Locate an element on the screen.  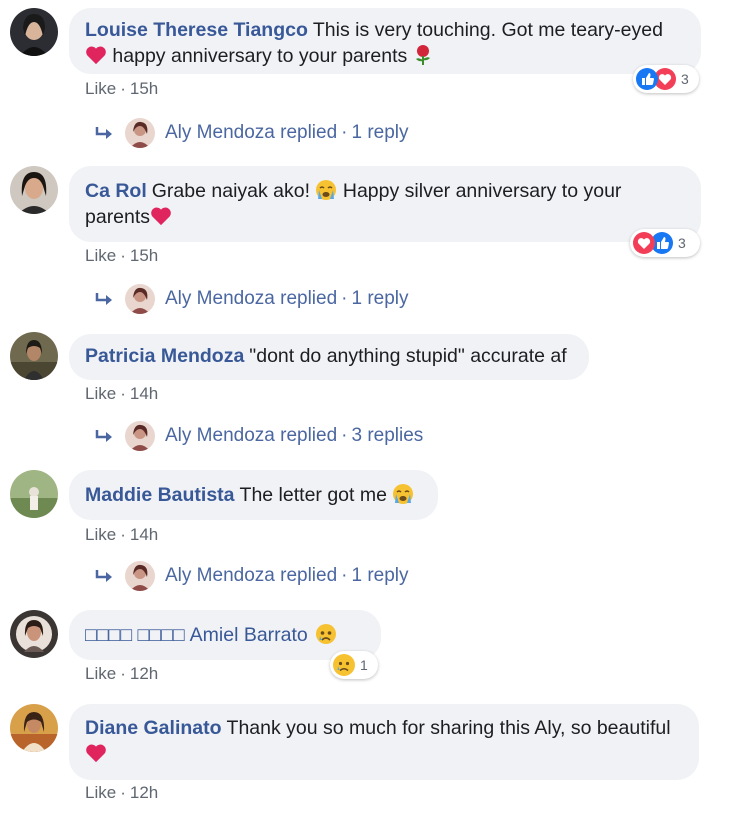
comment-text: Grabe naiyak ako! is located at coordinates (231, 191).